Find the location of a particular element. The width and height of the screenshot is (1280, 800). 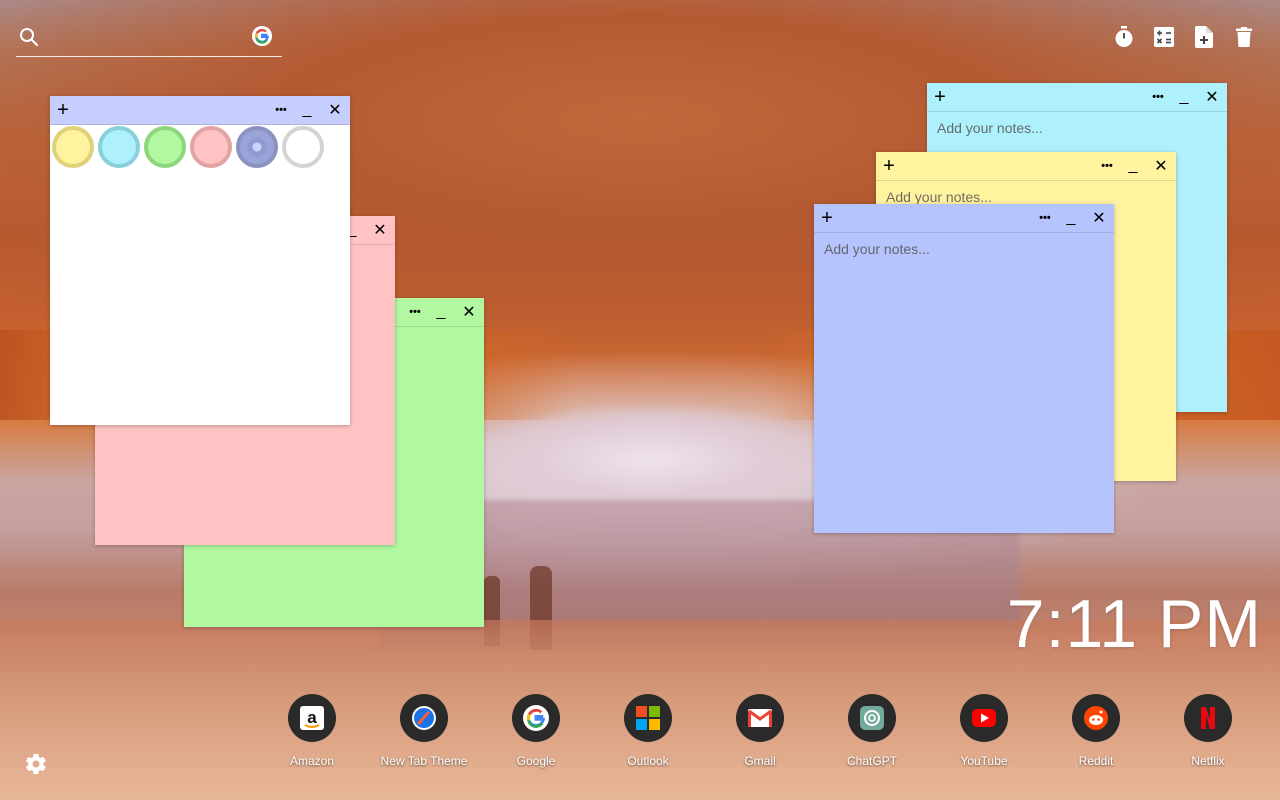

dock-app-gmail: Gmail is located at coordinates (760, 731).